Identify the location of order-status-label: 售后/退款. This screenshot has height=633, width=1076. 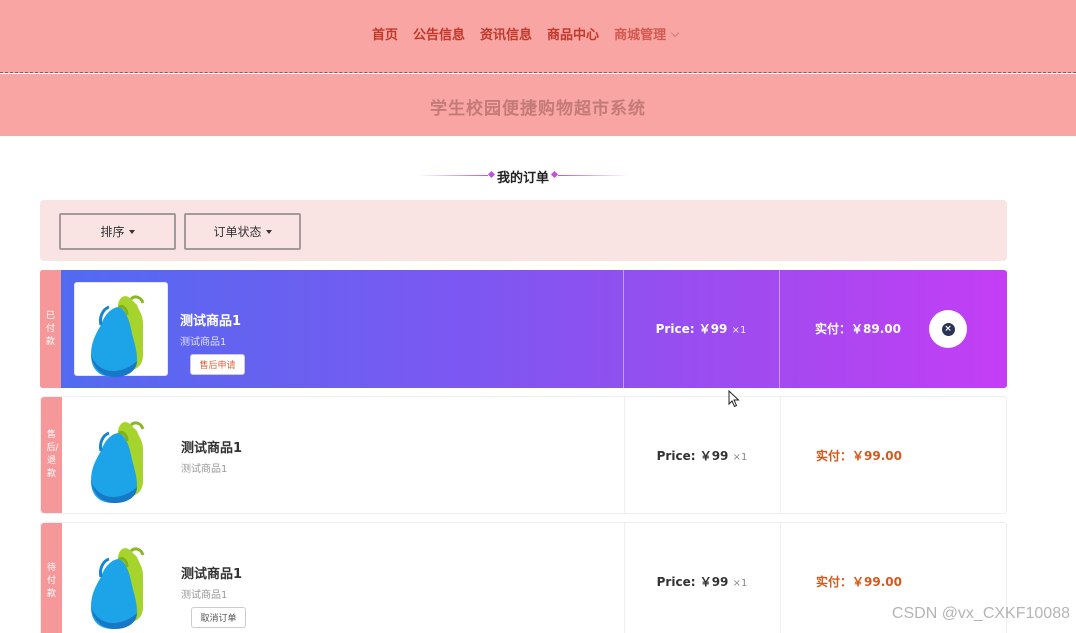
(52, 454).